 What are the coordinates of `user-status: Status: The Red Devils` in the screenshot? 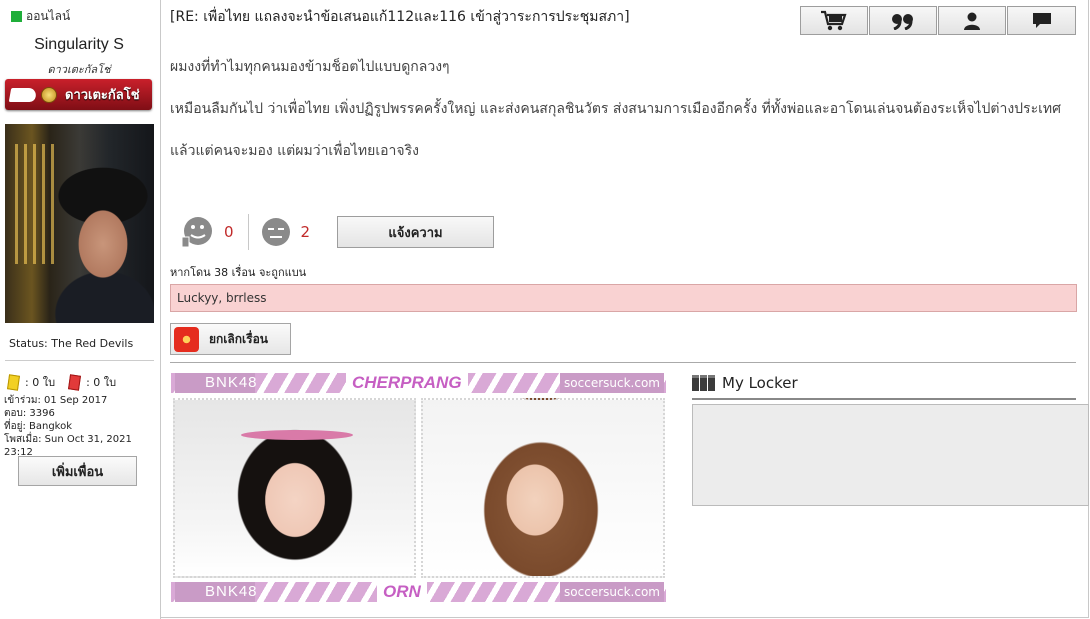 It's located at (71, 343).